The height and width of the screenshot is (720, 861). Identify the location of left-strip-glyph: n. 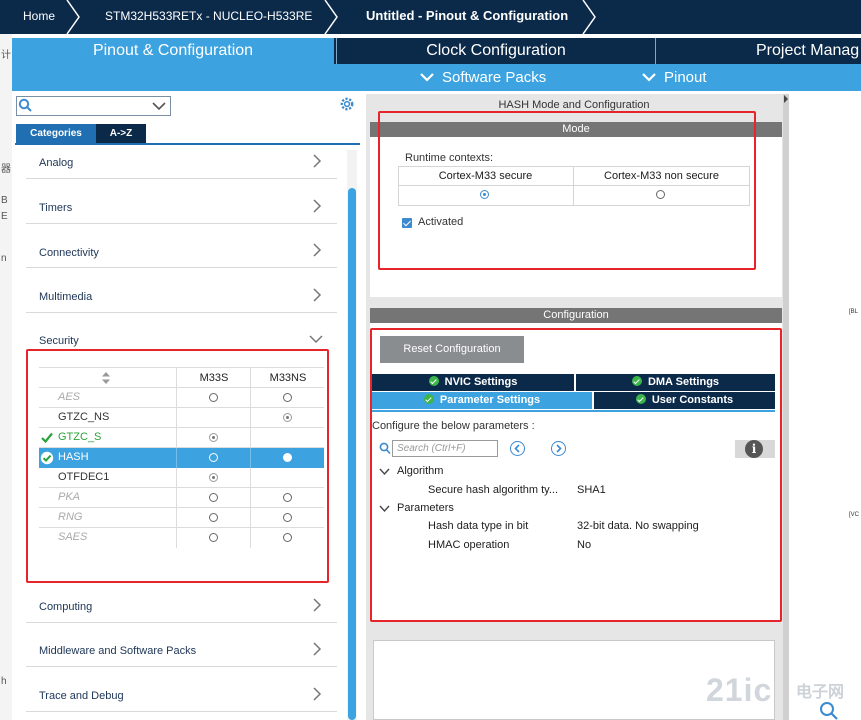
(4, 258).